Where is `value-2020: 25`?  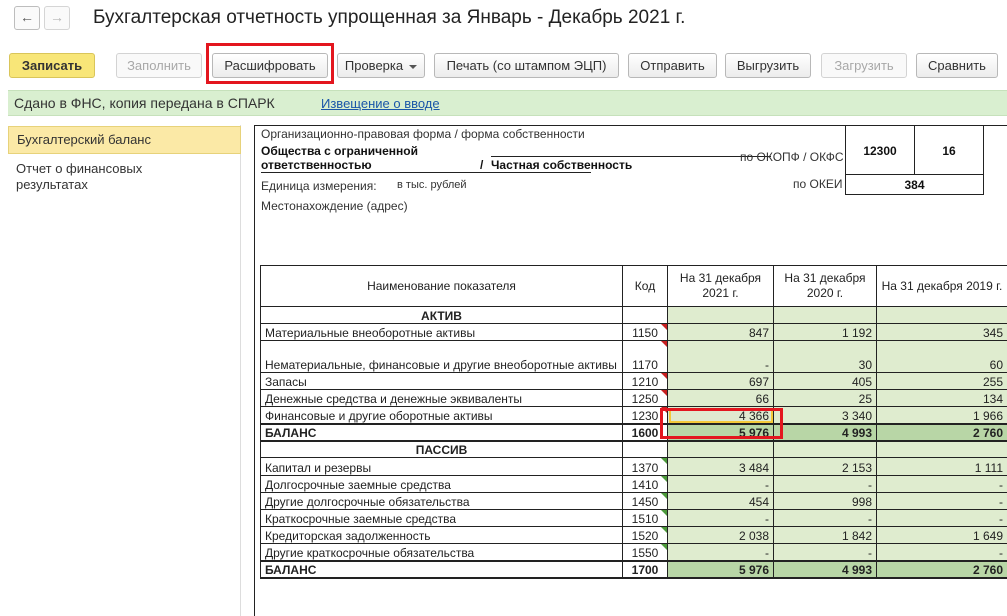 value-2020: 25 is located at coordinates (825, 398).